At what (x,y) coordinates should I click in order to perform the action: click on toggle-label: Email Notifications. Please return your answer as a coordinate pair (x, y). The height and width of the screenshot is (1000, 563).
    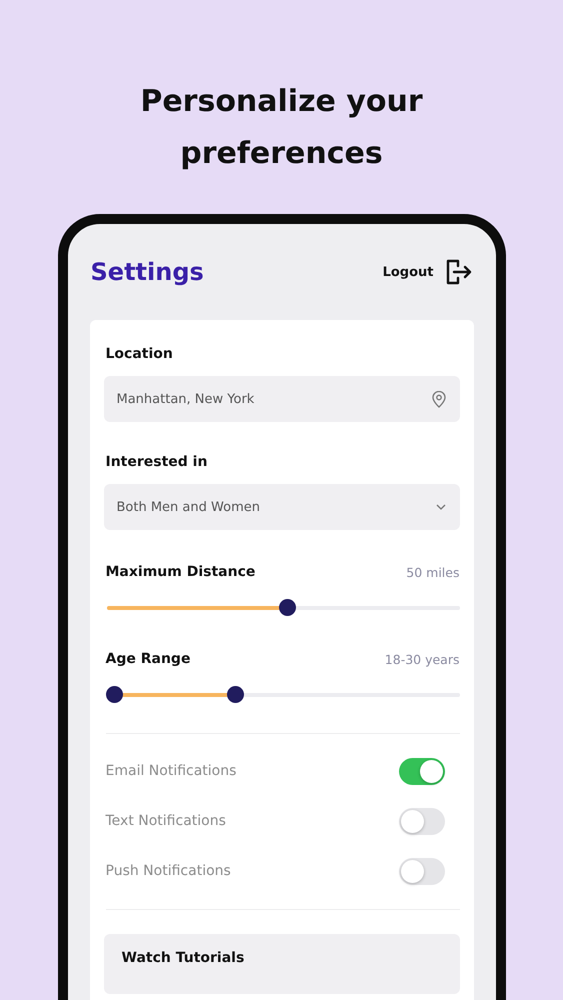
    Looking at the image, I should click on (171, 771).